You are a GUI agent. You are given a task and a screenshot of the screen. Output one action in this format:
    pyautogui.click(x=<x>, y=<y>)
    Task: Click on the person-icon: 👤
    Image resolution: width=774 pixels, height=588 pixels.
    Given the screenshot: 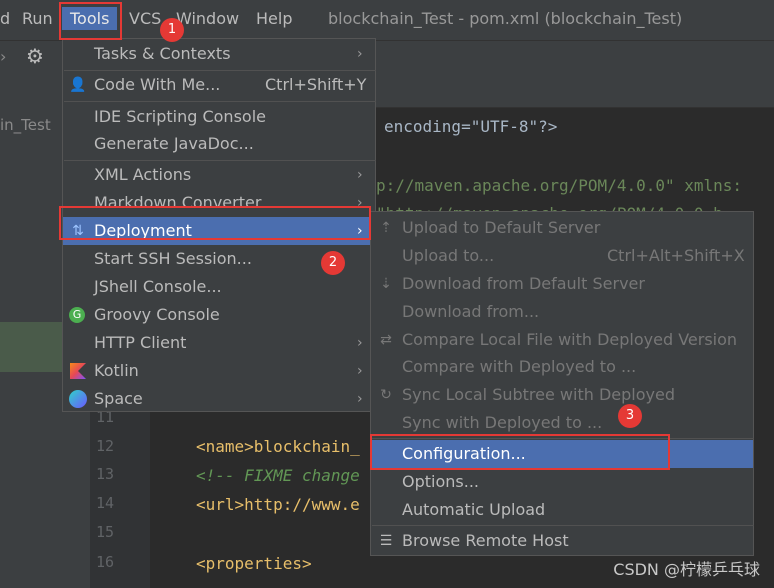 What is the action you would take?
    pyautogui.click(x=78, y=85)
    